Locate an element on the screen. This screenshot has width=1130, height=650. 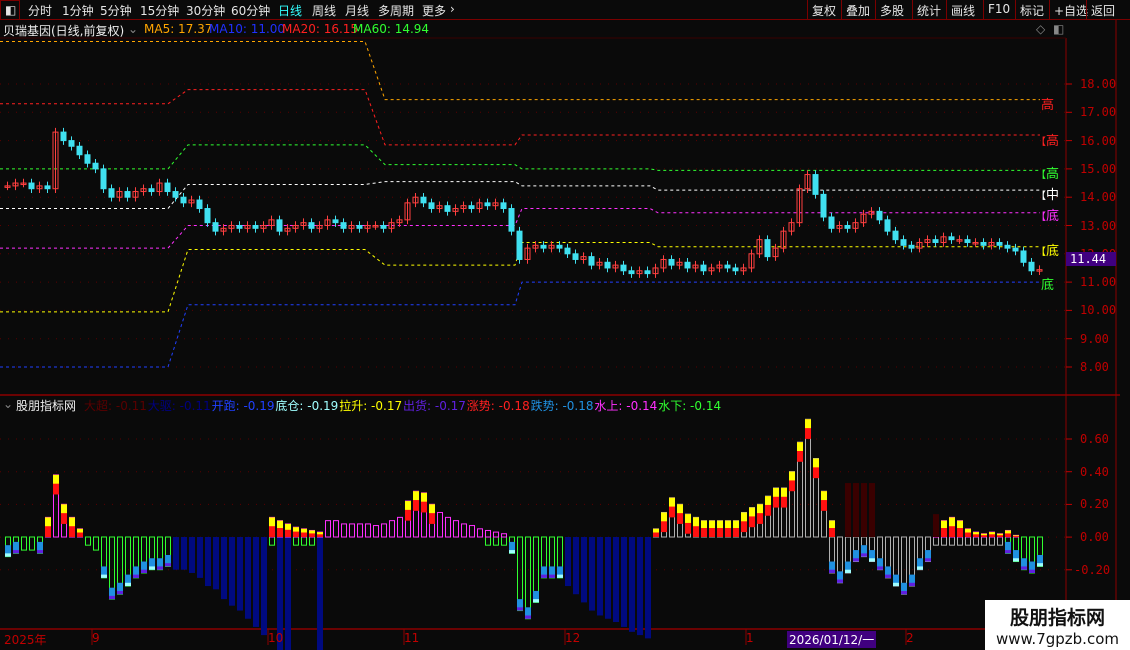
band-label-text: 中 is located at coordinates (1053, 195).